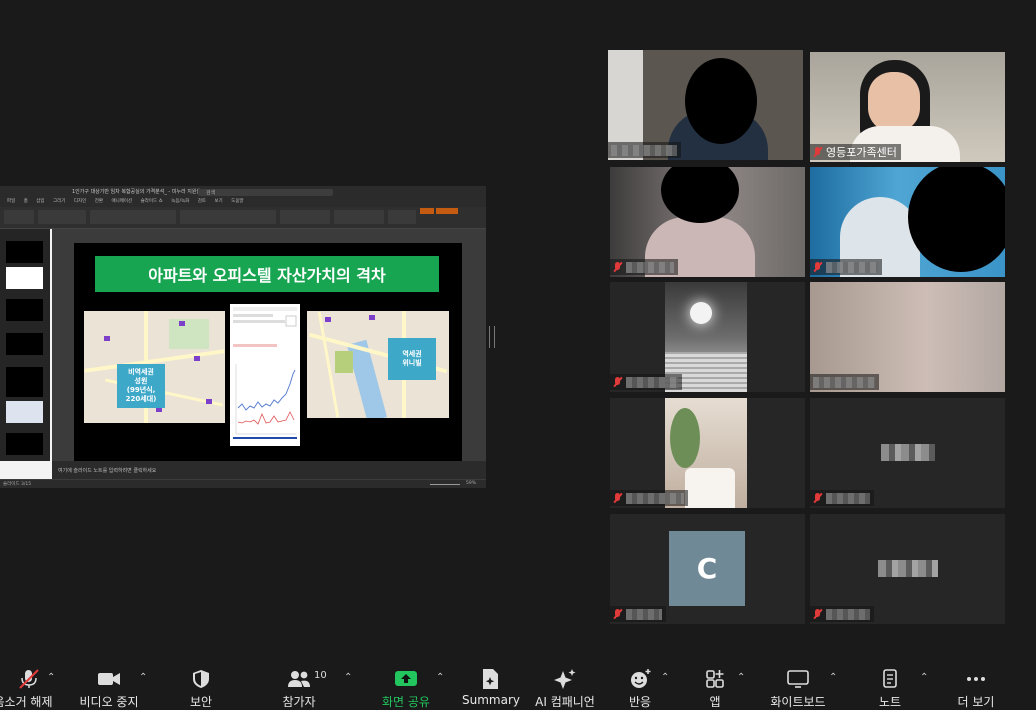  What do you see at coordinates (26, 702) in the screenshot?
I see `unmute-label: 음소거 해제` at bounding box center [26, 702].